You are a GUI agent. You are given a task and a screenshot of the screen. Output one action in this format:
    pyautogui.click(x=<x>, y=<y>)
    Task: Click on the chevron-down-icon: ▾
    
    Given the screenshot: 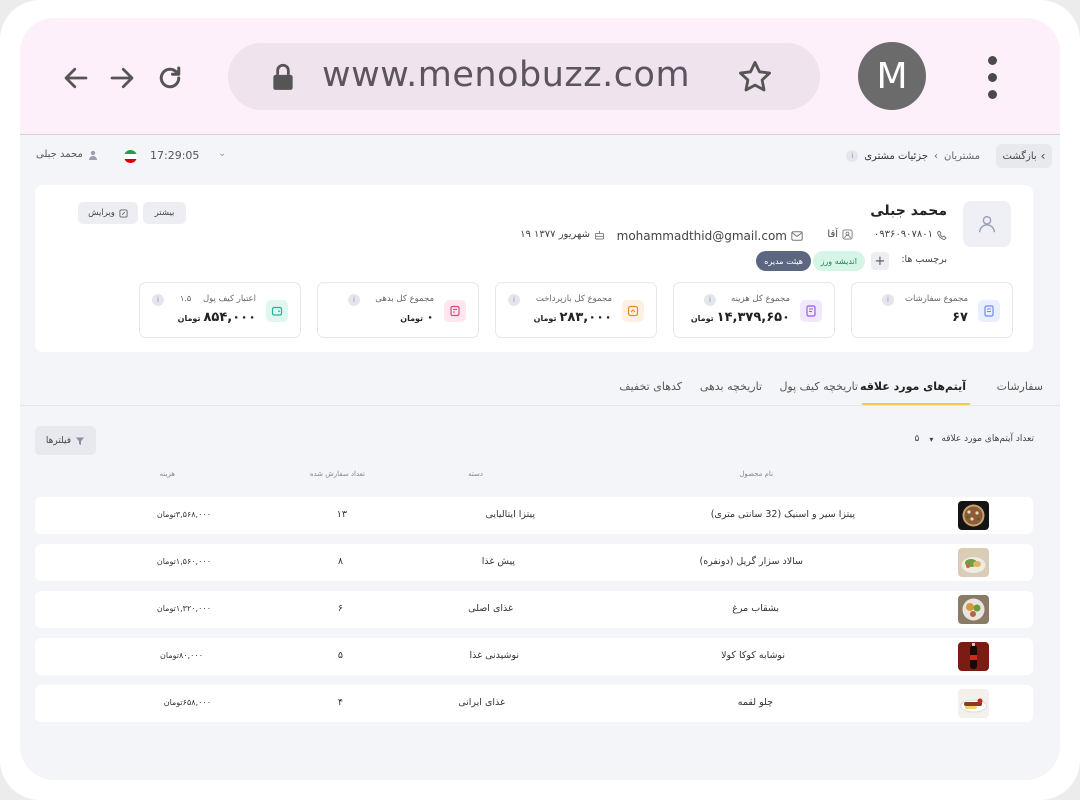 What is the action you would take?
    pyautogui.click(x=931, y=439)
    